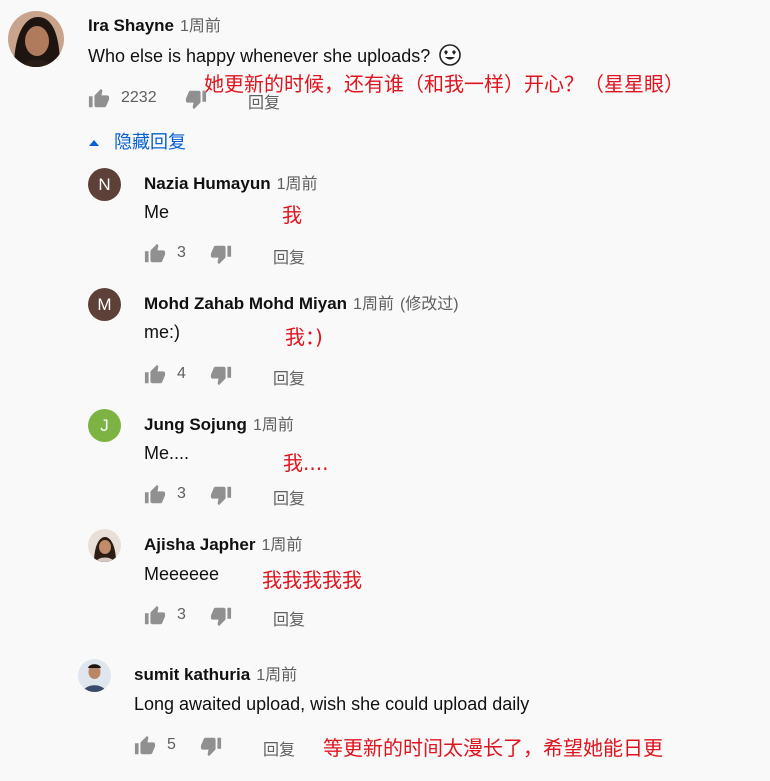 The image size is (770, 781). I want to click on hide-replies-label: 隐藏回复, so click(150, 142).